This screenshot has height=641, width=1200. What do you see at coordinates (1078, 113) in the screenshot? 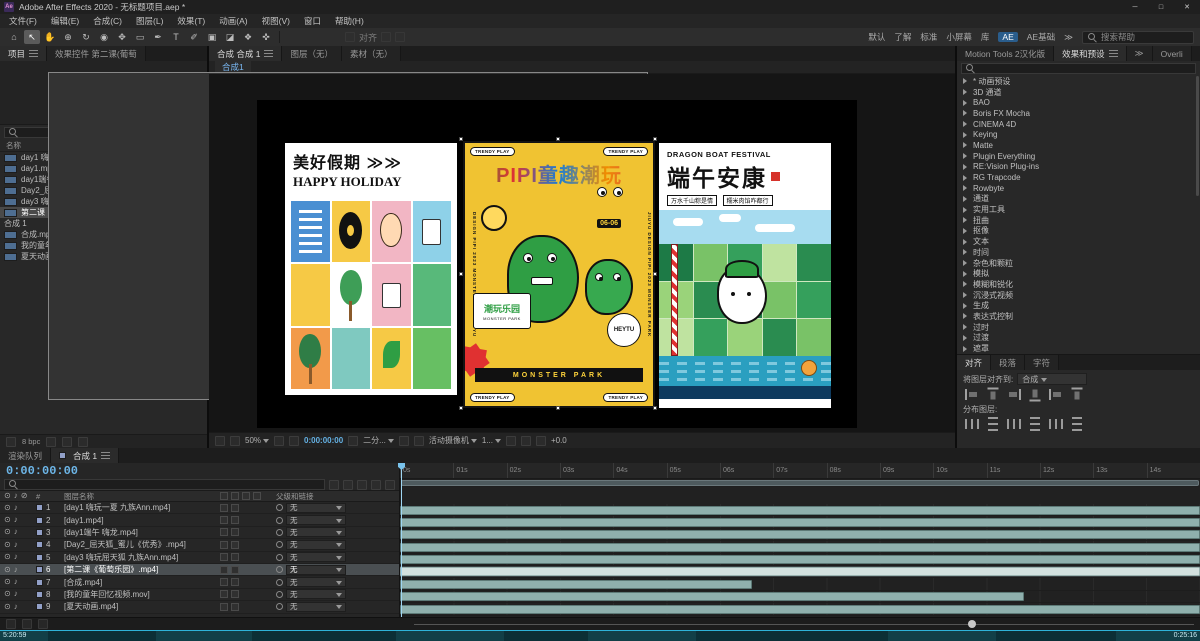
I see `effect-category: Boris FX Mocha` at bounding box center [1078, 113].